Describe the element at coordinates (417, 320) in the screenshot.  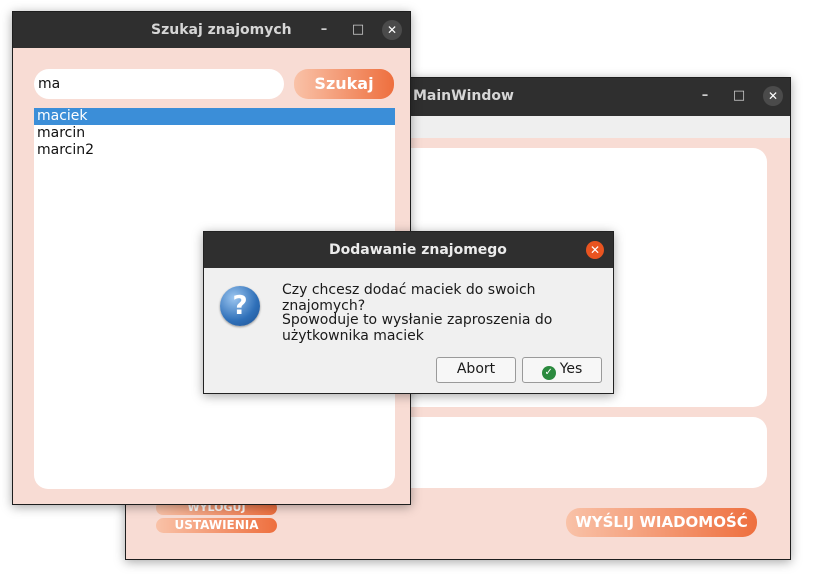
I see `dialog-info-text-line1: Spowoduje to wysłanie zaproszenia do` at that location.